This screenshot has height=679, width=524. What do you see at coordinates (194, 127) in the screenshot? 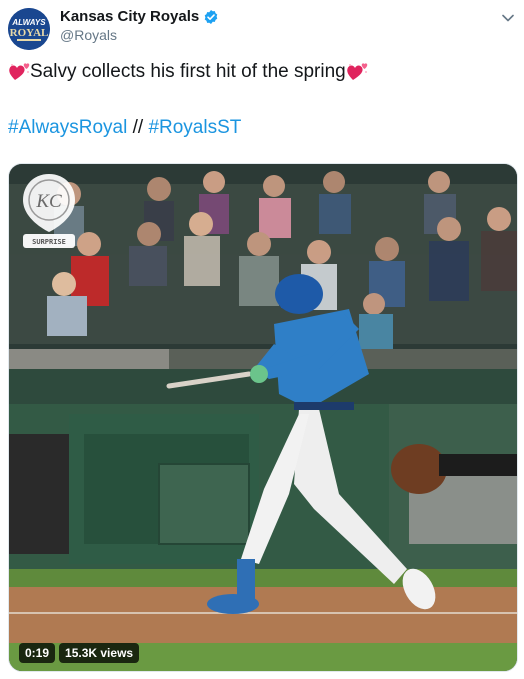
I see `hashtag-royals-st: #RoyalsST` at bounding box center [194, 127].